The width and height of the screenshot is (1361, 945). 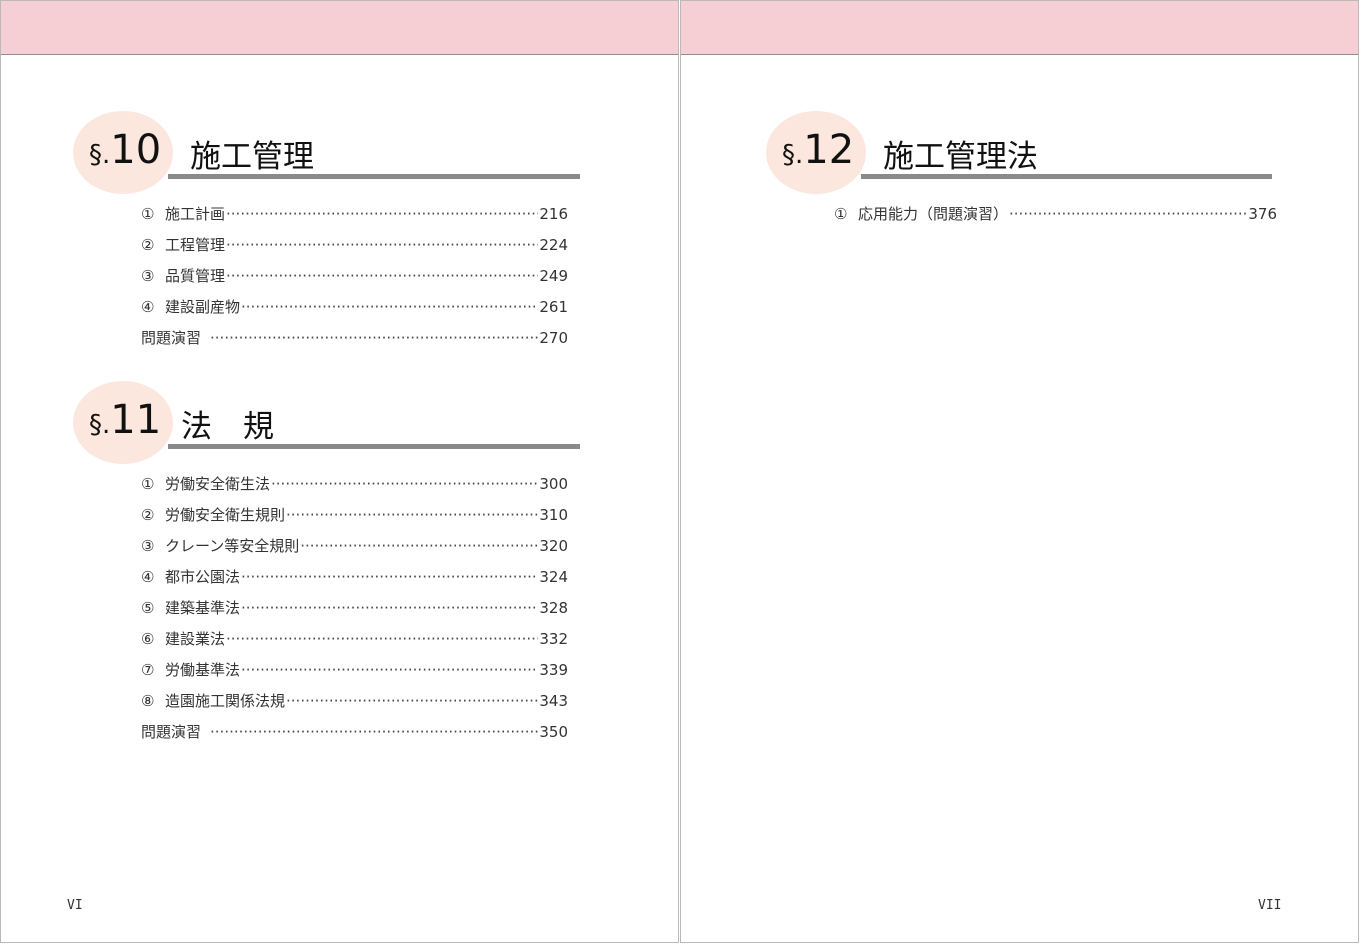 I want to click on right-page-header-band, so click(x=1019, y=28).